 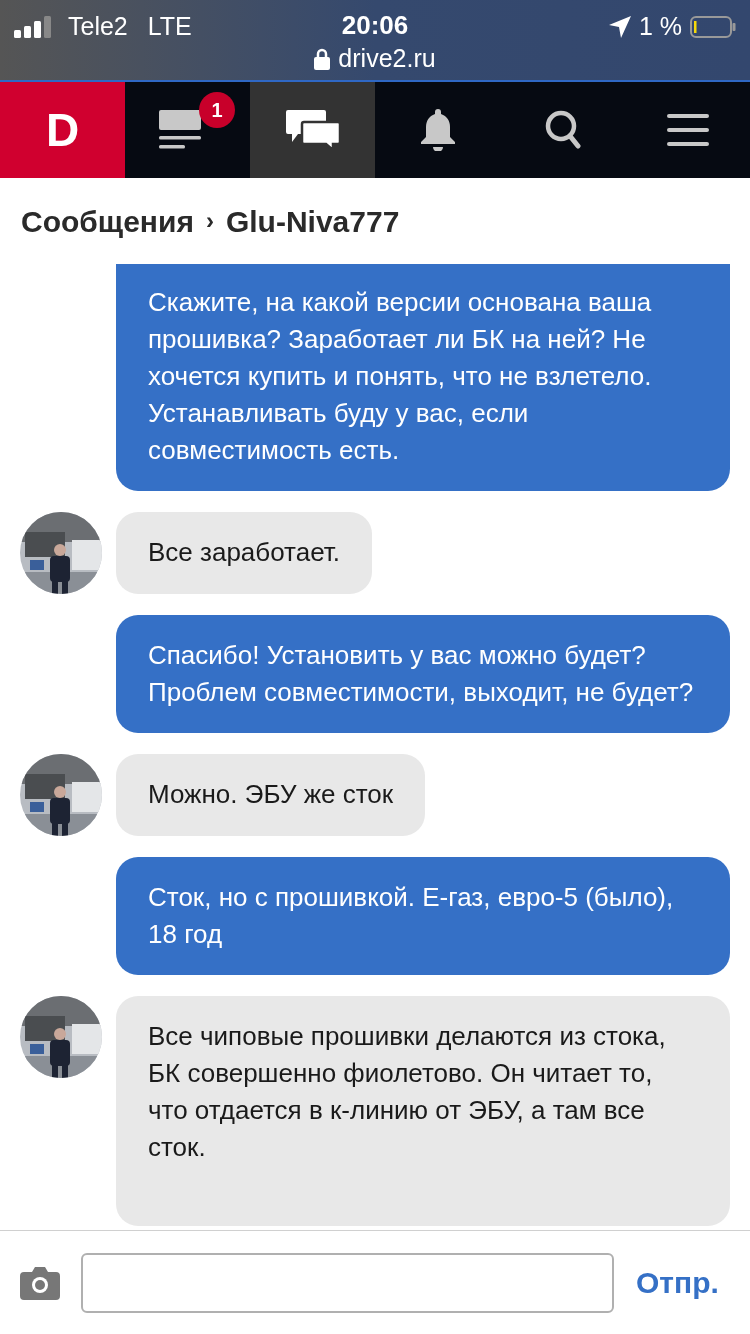 What do you see at coordinates (423, 1111) in the screenshot?
I see `incoming-message: Все чиповые прошивки делаются из стока, БК совершенно фиолетово. Он читает то, что отдается в к-линию от ЭБУ, а там все сток.` at bounding box center [423, 1111].